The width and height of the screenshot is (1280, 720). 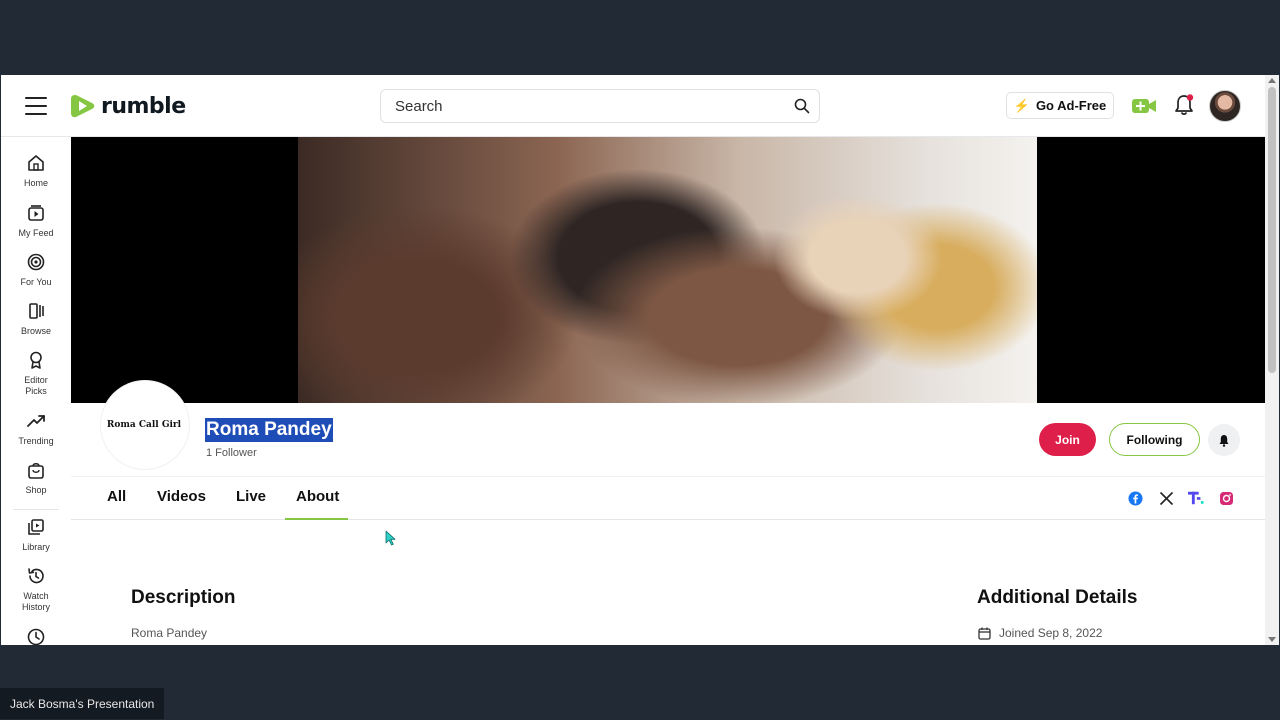 I want to click on channel-avatar: Roma Call Girl, so click(x=145, y=425).